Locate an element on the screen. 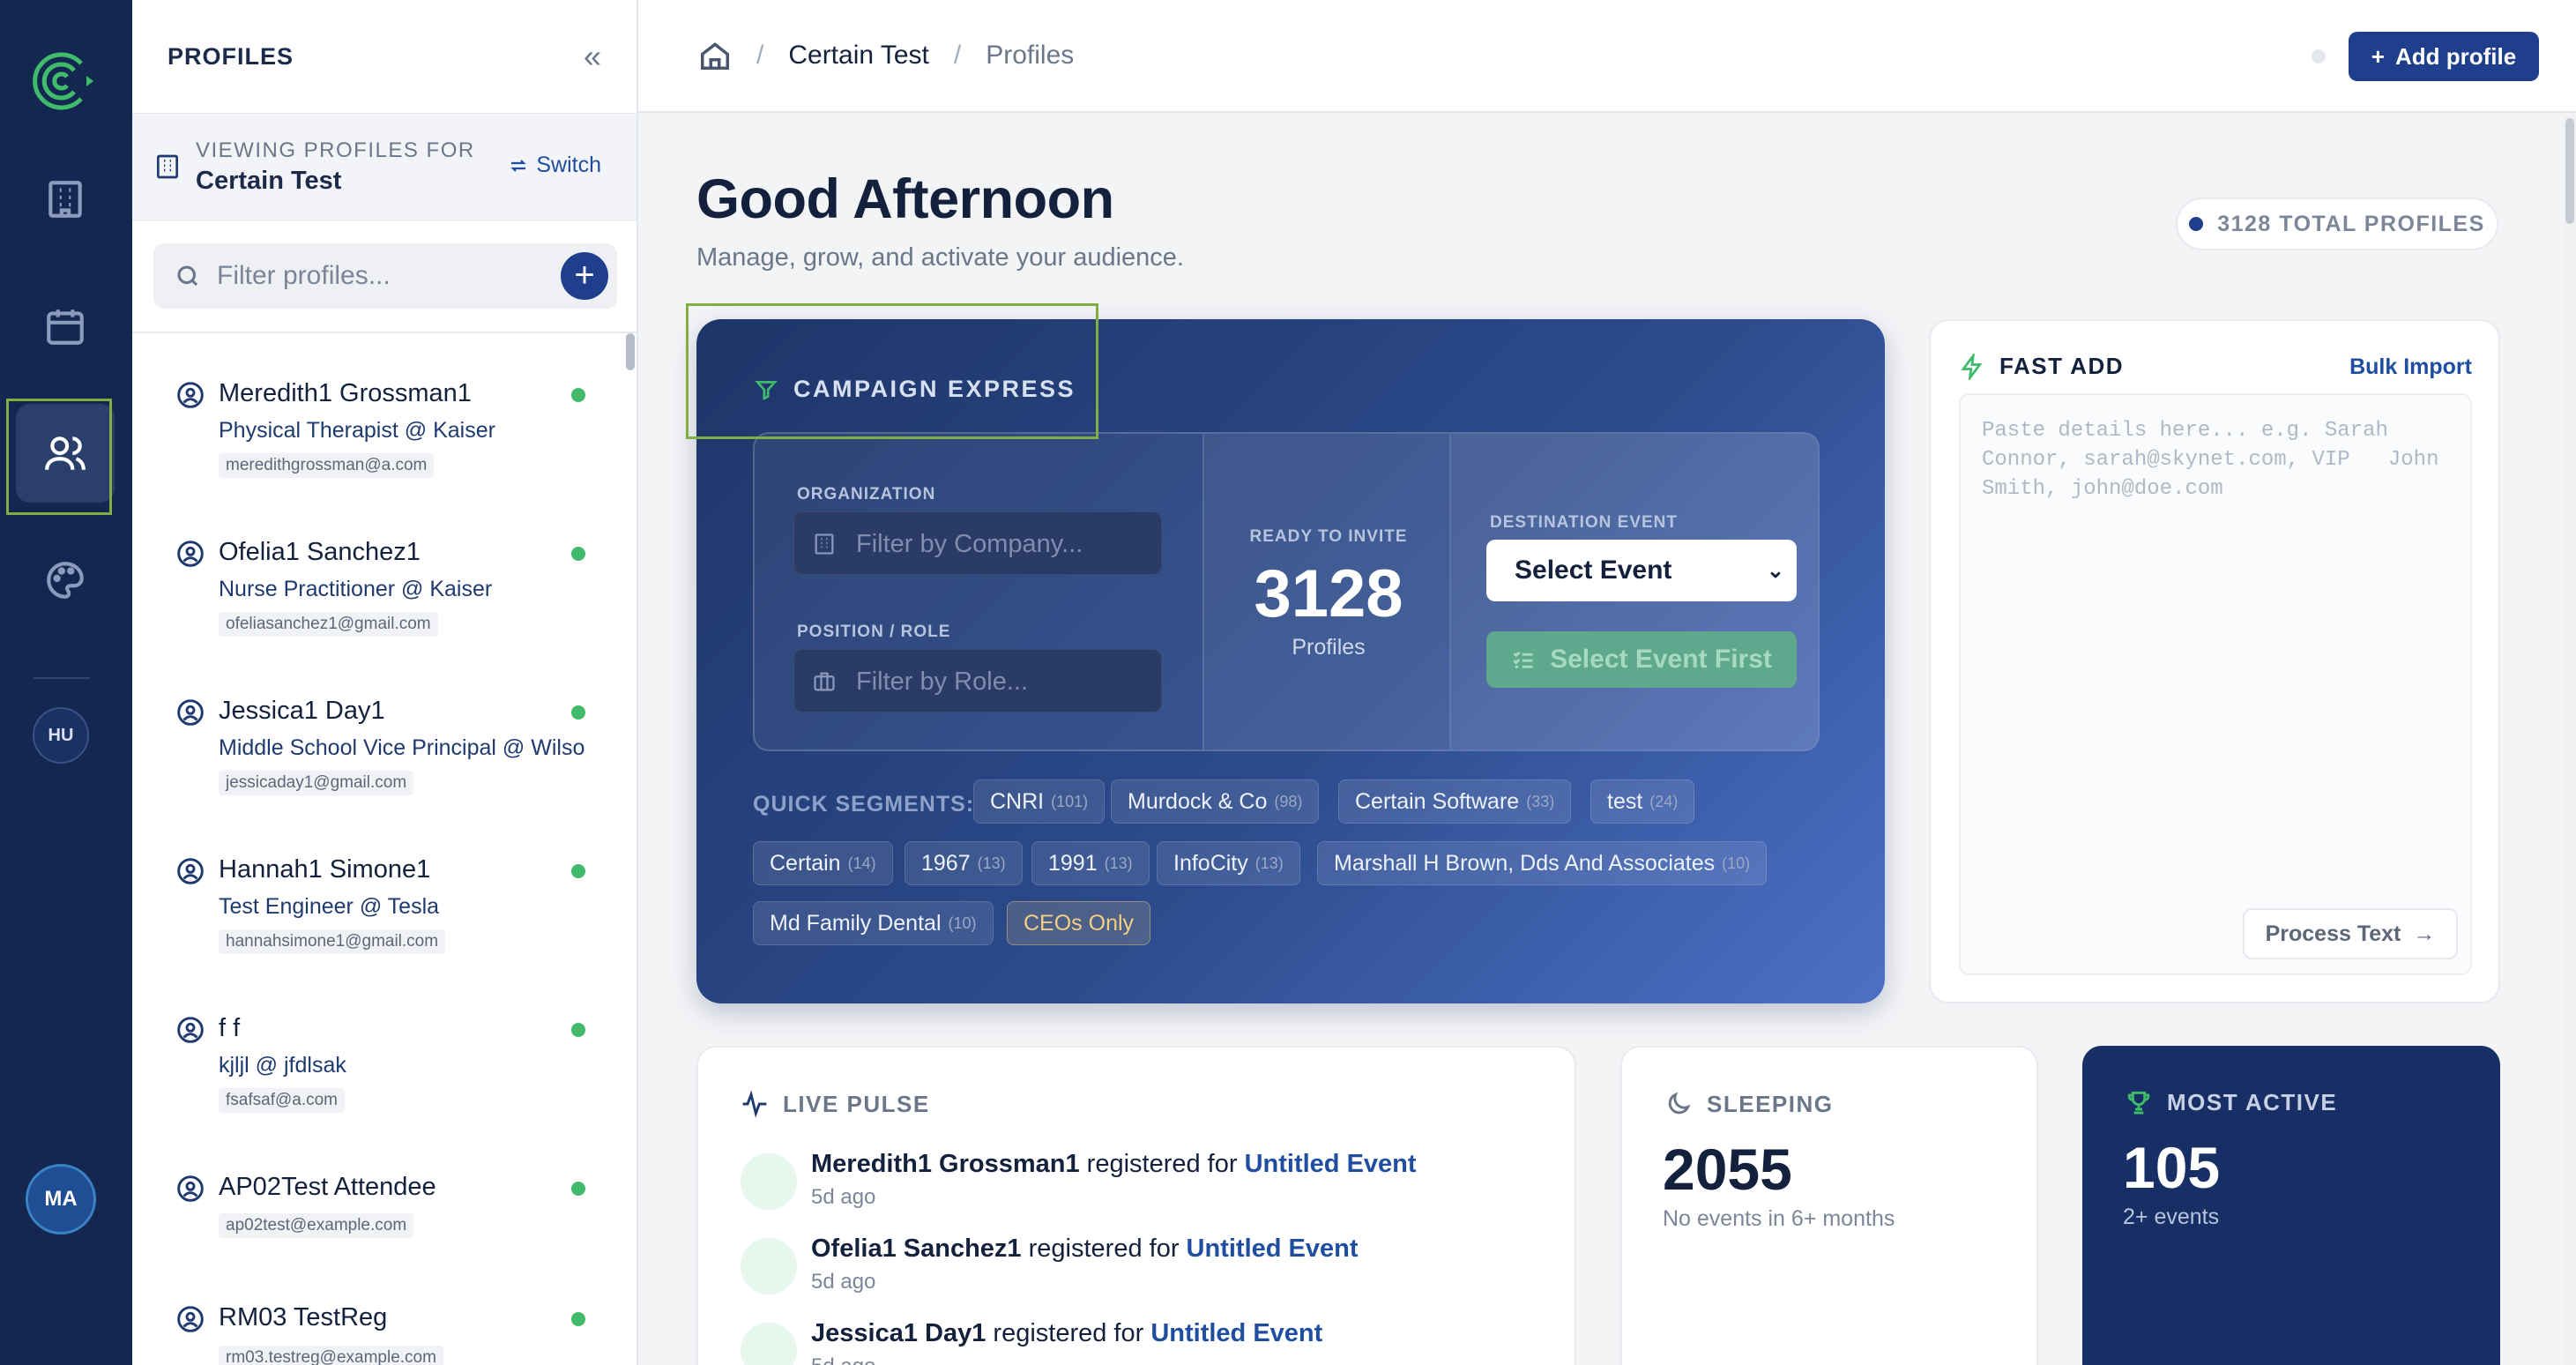 The image size is (2576, 1365). fast-add-title-text: FAST ADD is located at coordinates (2062, 366).